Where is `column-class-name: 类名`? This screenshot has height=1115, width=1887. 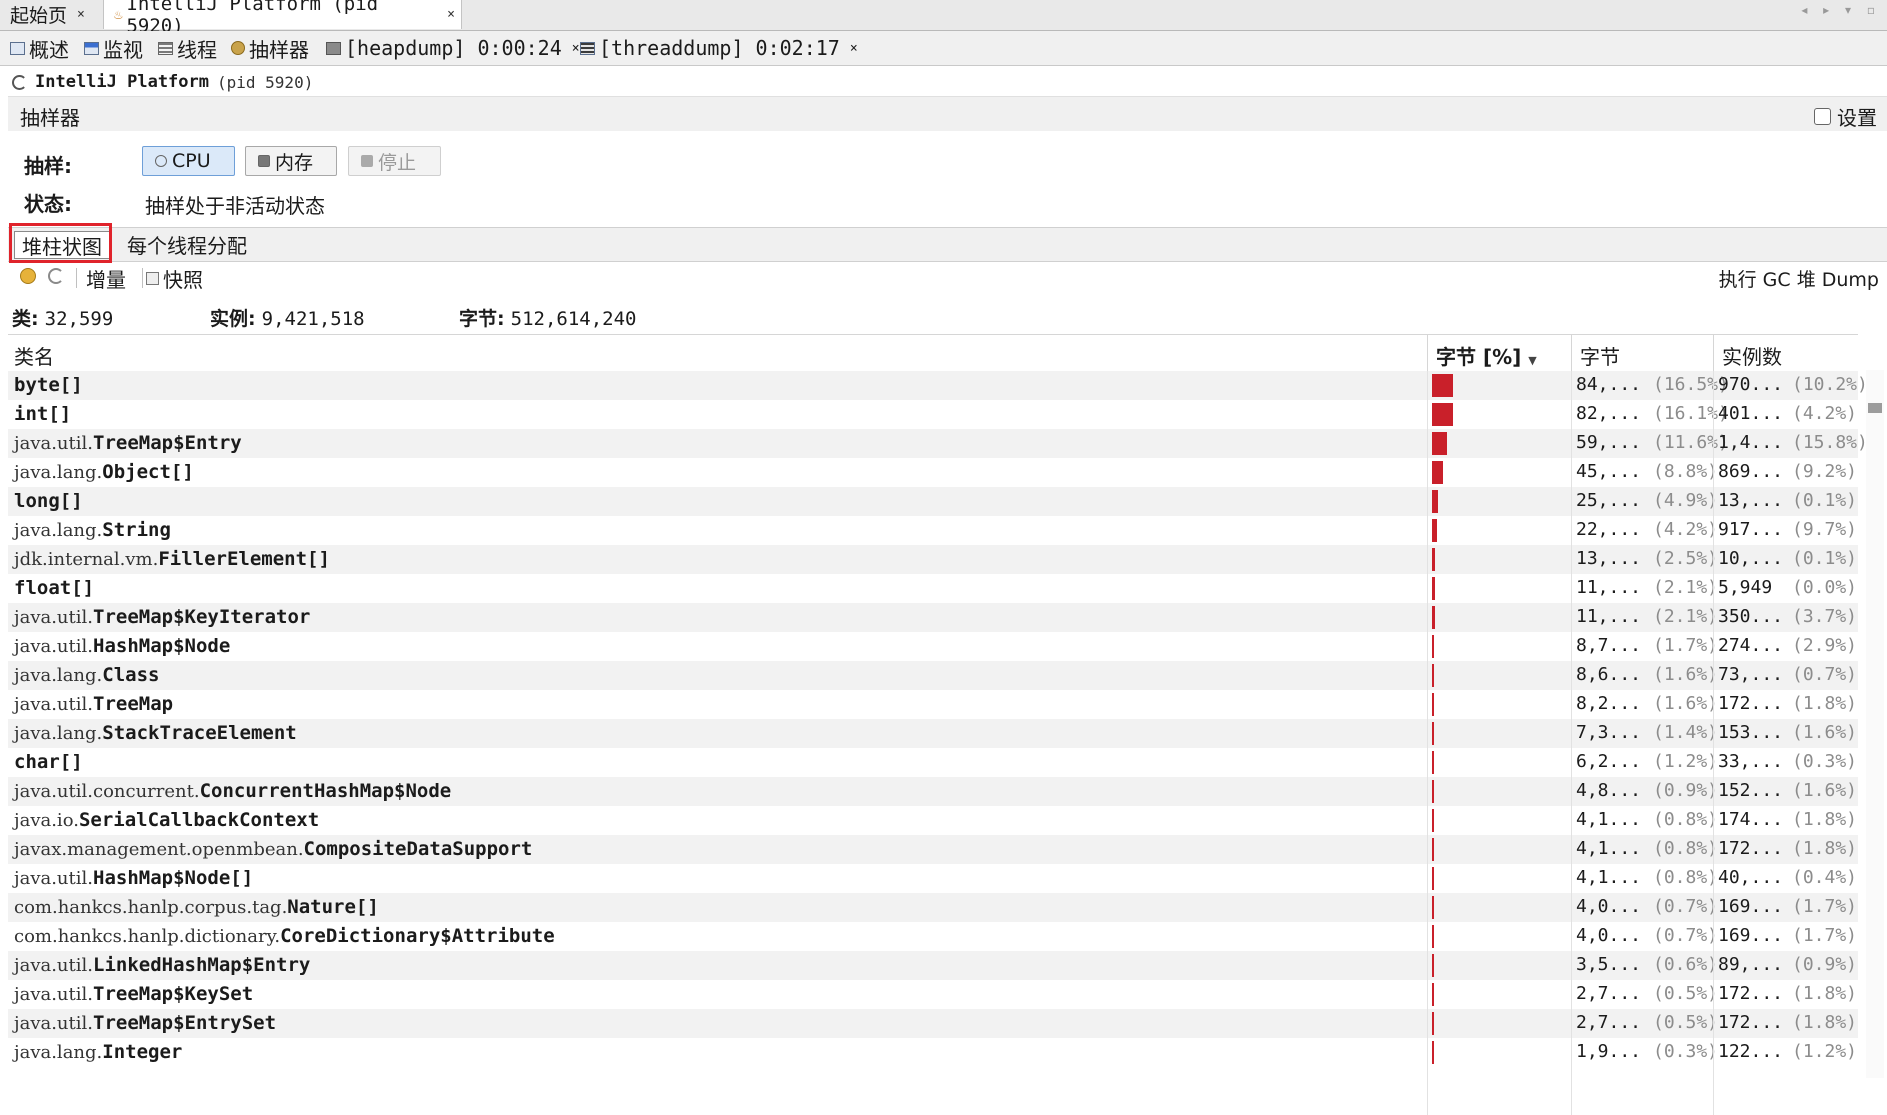 column-class-name: 类名 is located at coordinates (34, 355).